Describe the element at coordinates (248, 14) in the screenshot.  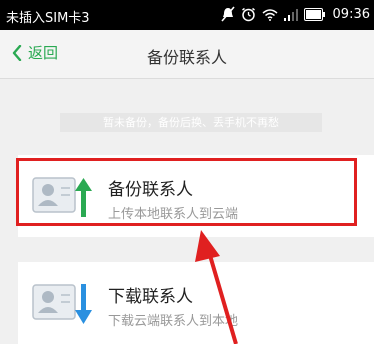
I see `alarm-icon` at that location.